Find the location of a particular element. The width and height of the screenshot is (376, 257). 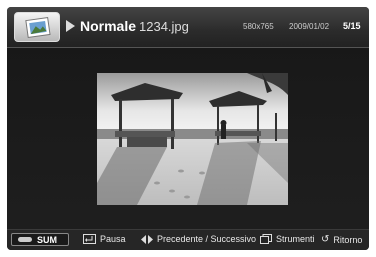

tools-icon is located at coordinates (266, 239).